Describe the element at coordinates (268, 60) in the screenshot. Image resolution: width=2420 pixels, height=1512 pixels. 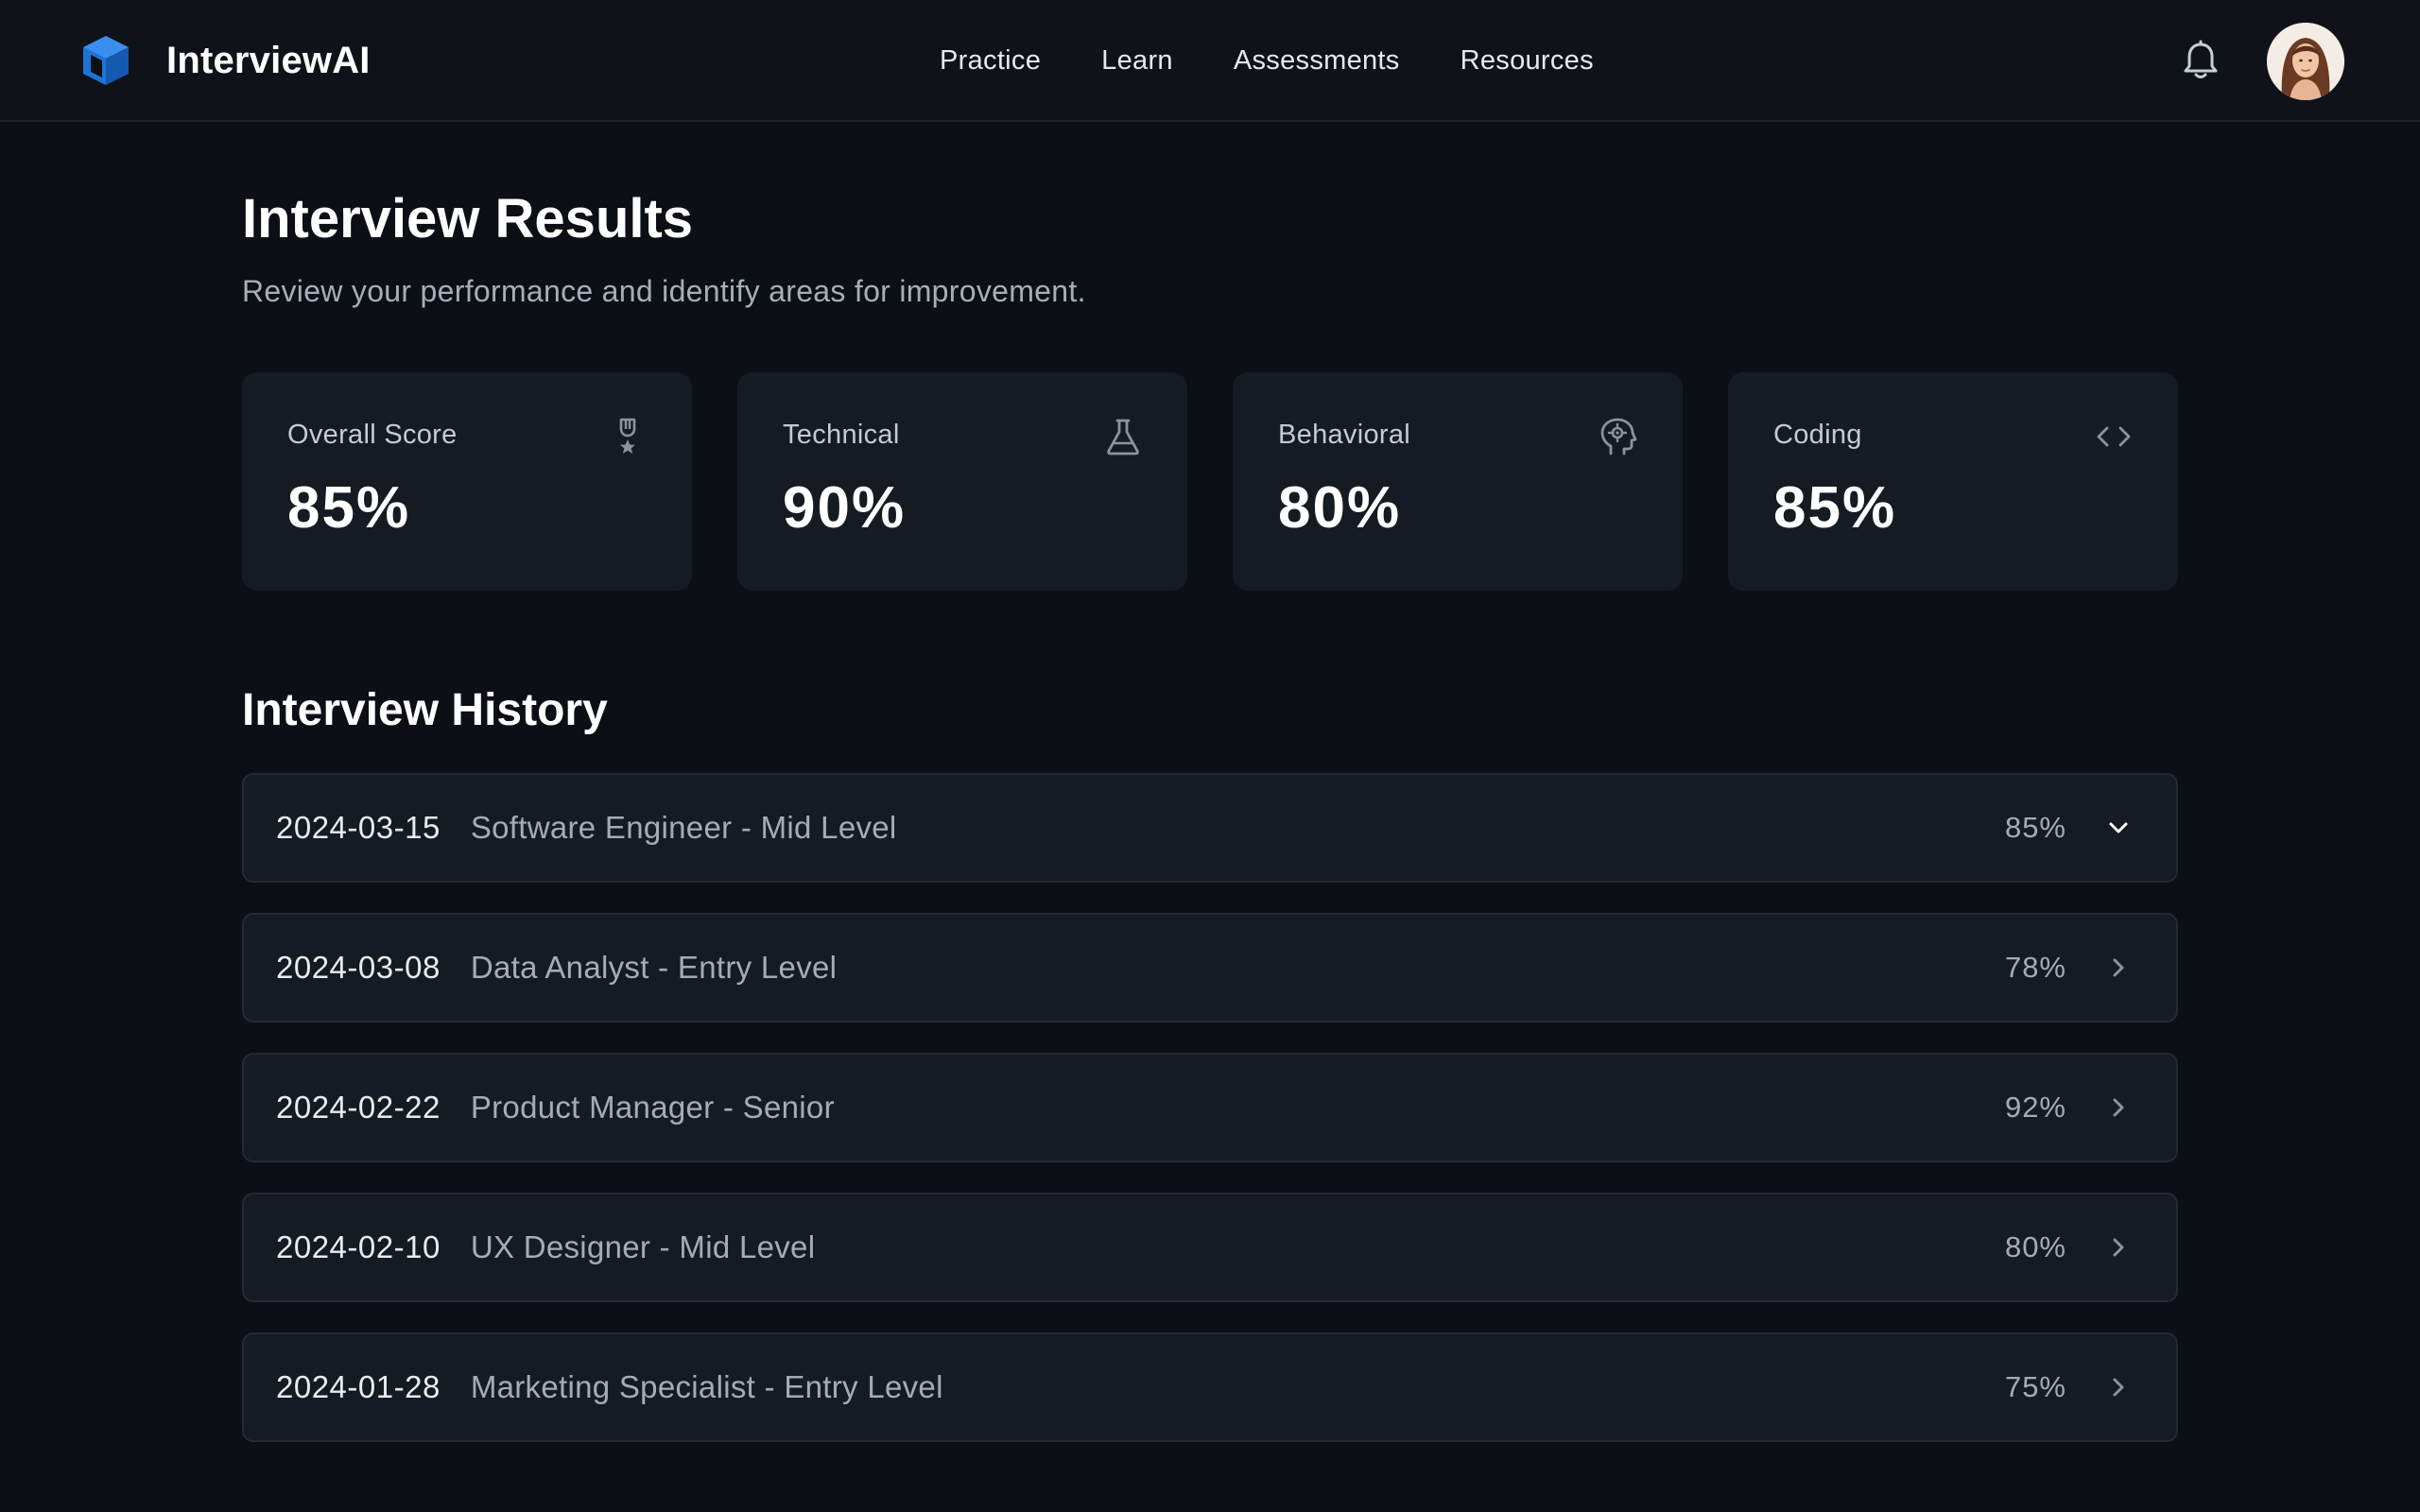
I see `app-name: InterviewAI` at that location.